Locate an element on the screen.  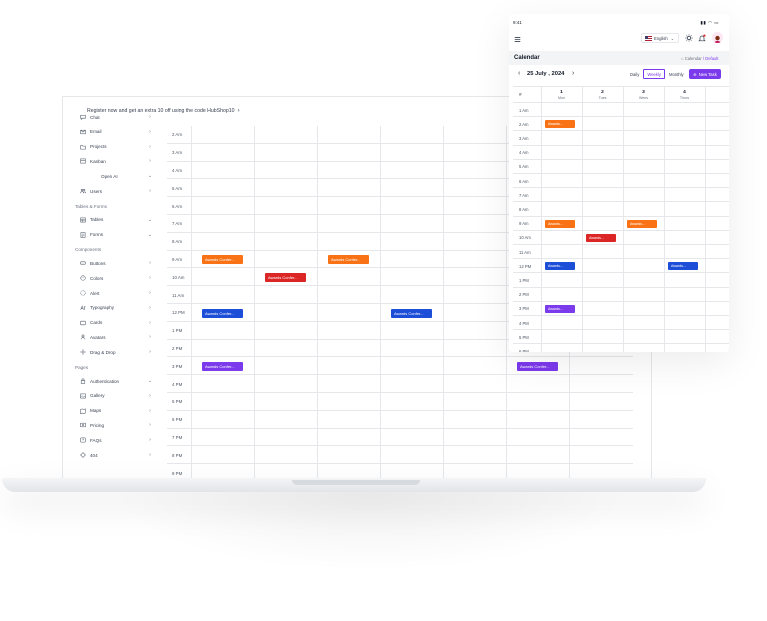
sidebar-item-kanban: Kanban › is located at coordinates (116, 161).